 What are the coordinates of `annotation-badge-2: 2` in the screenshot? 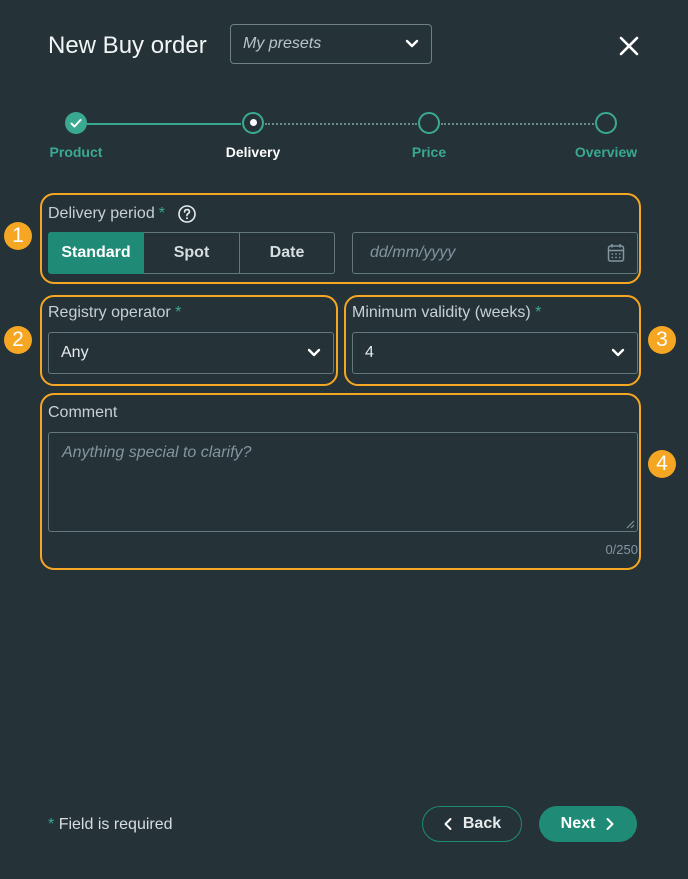 It's located at (18, 340).